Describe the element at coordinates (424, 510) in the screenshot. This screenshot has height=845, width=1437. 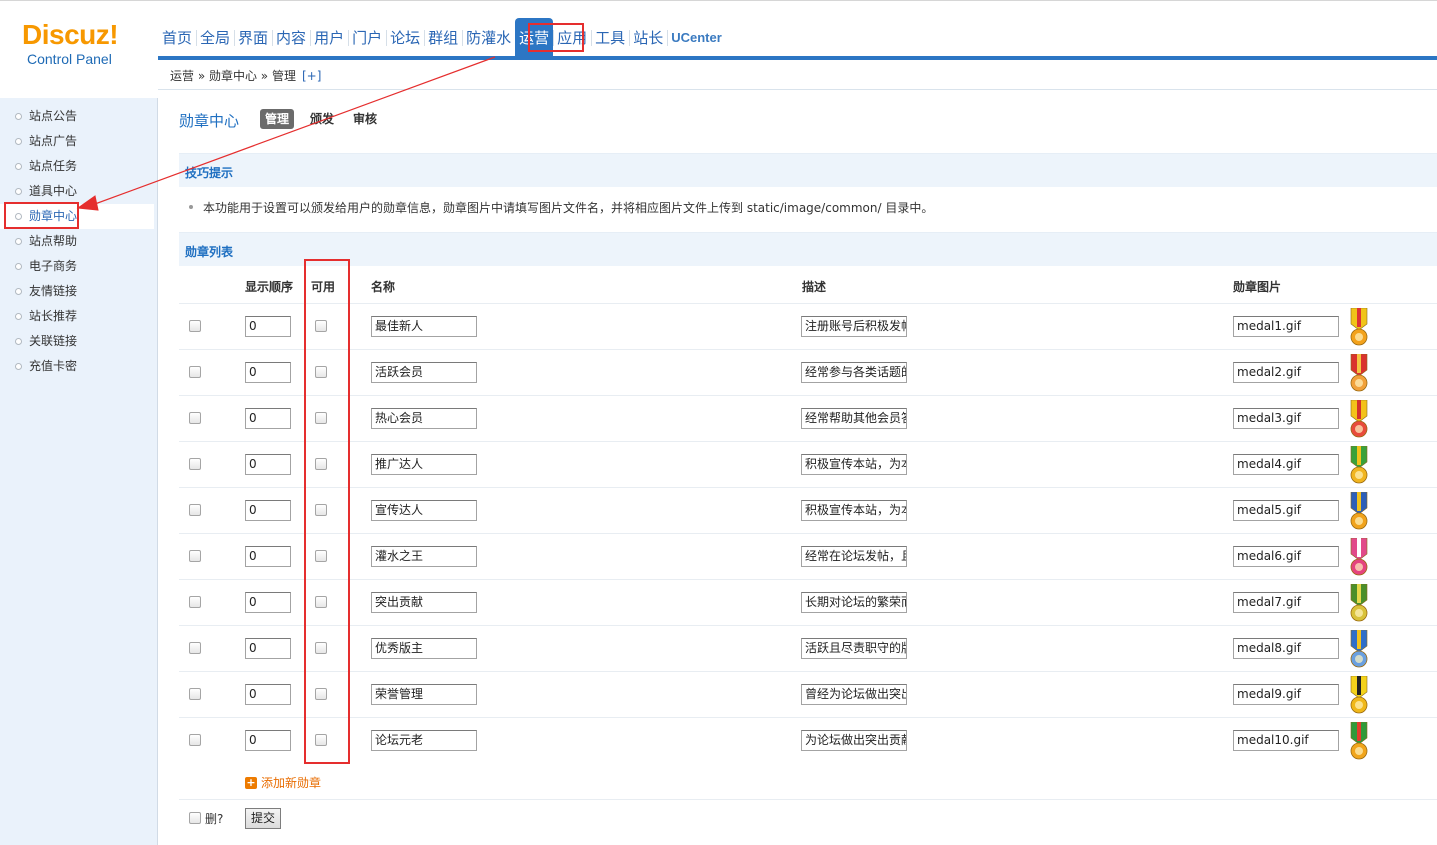
I see `medal-name-input: 宣传达人` at that location.